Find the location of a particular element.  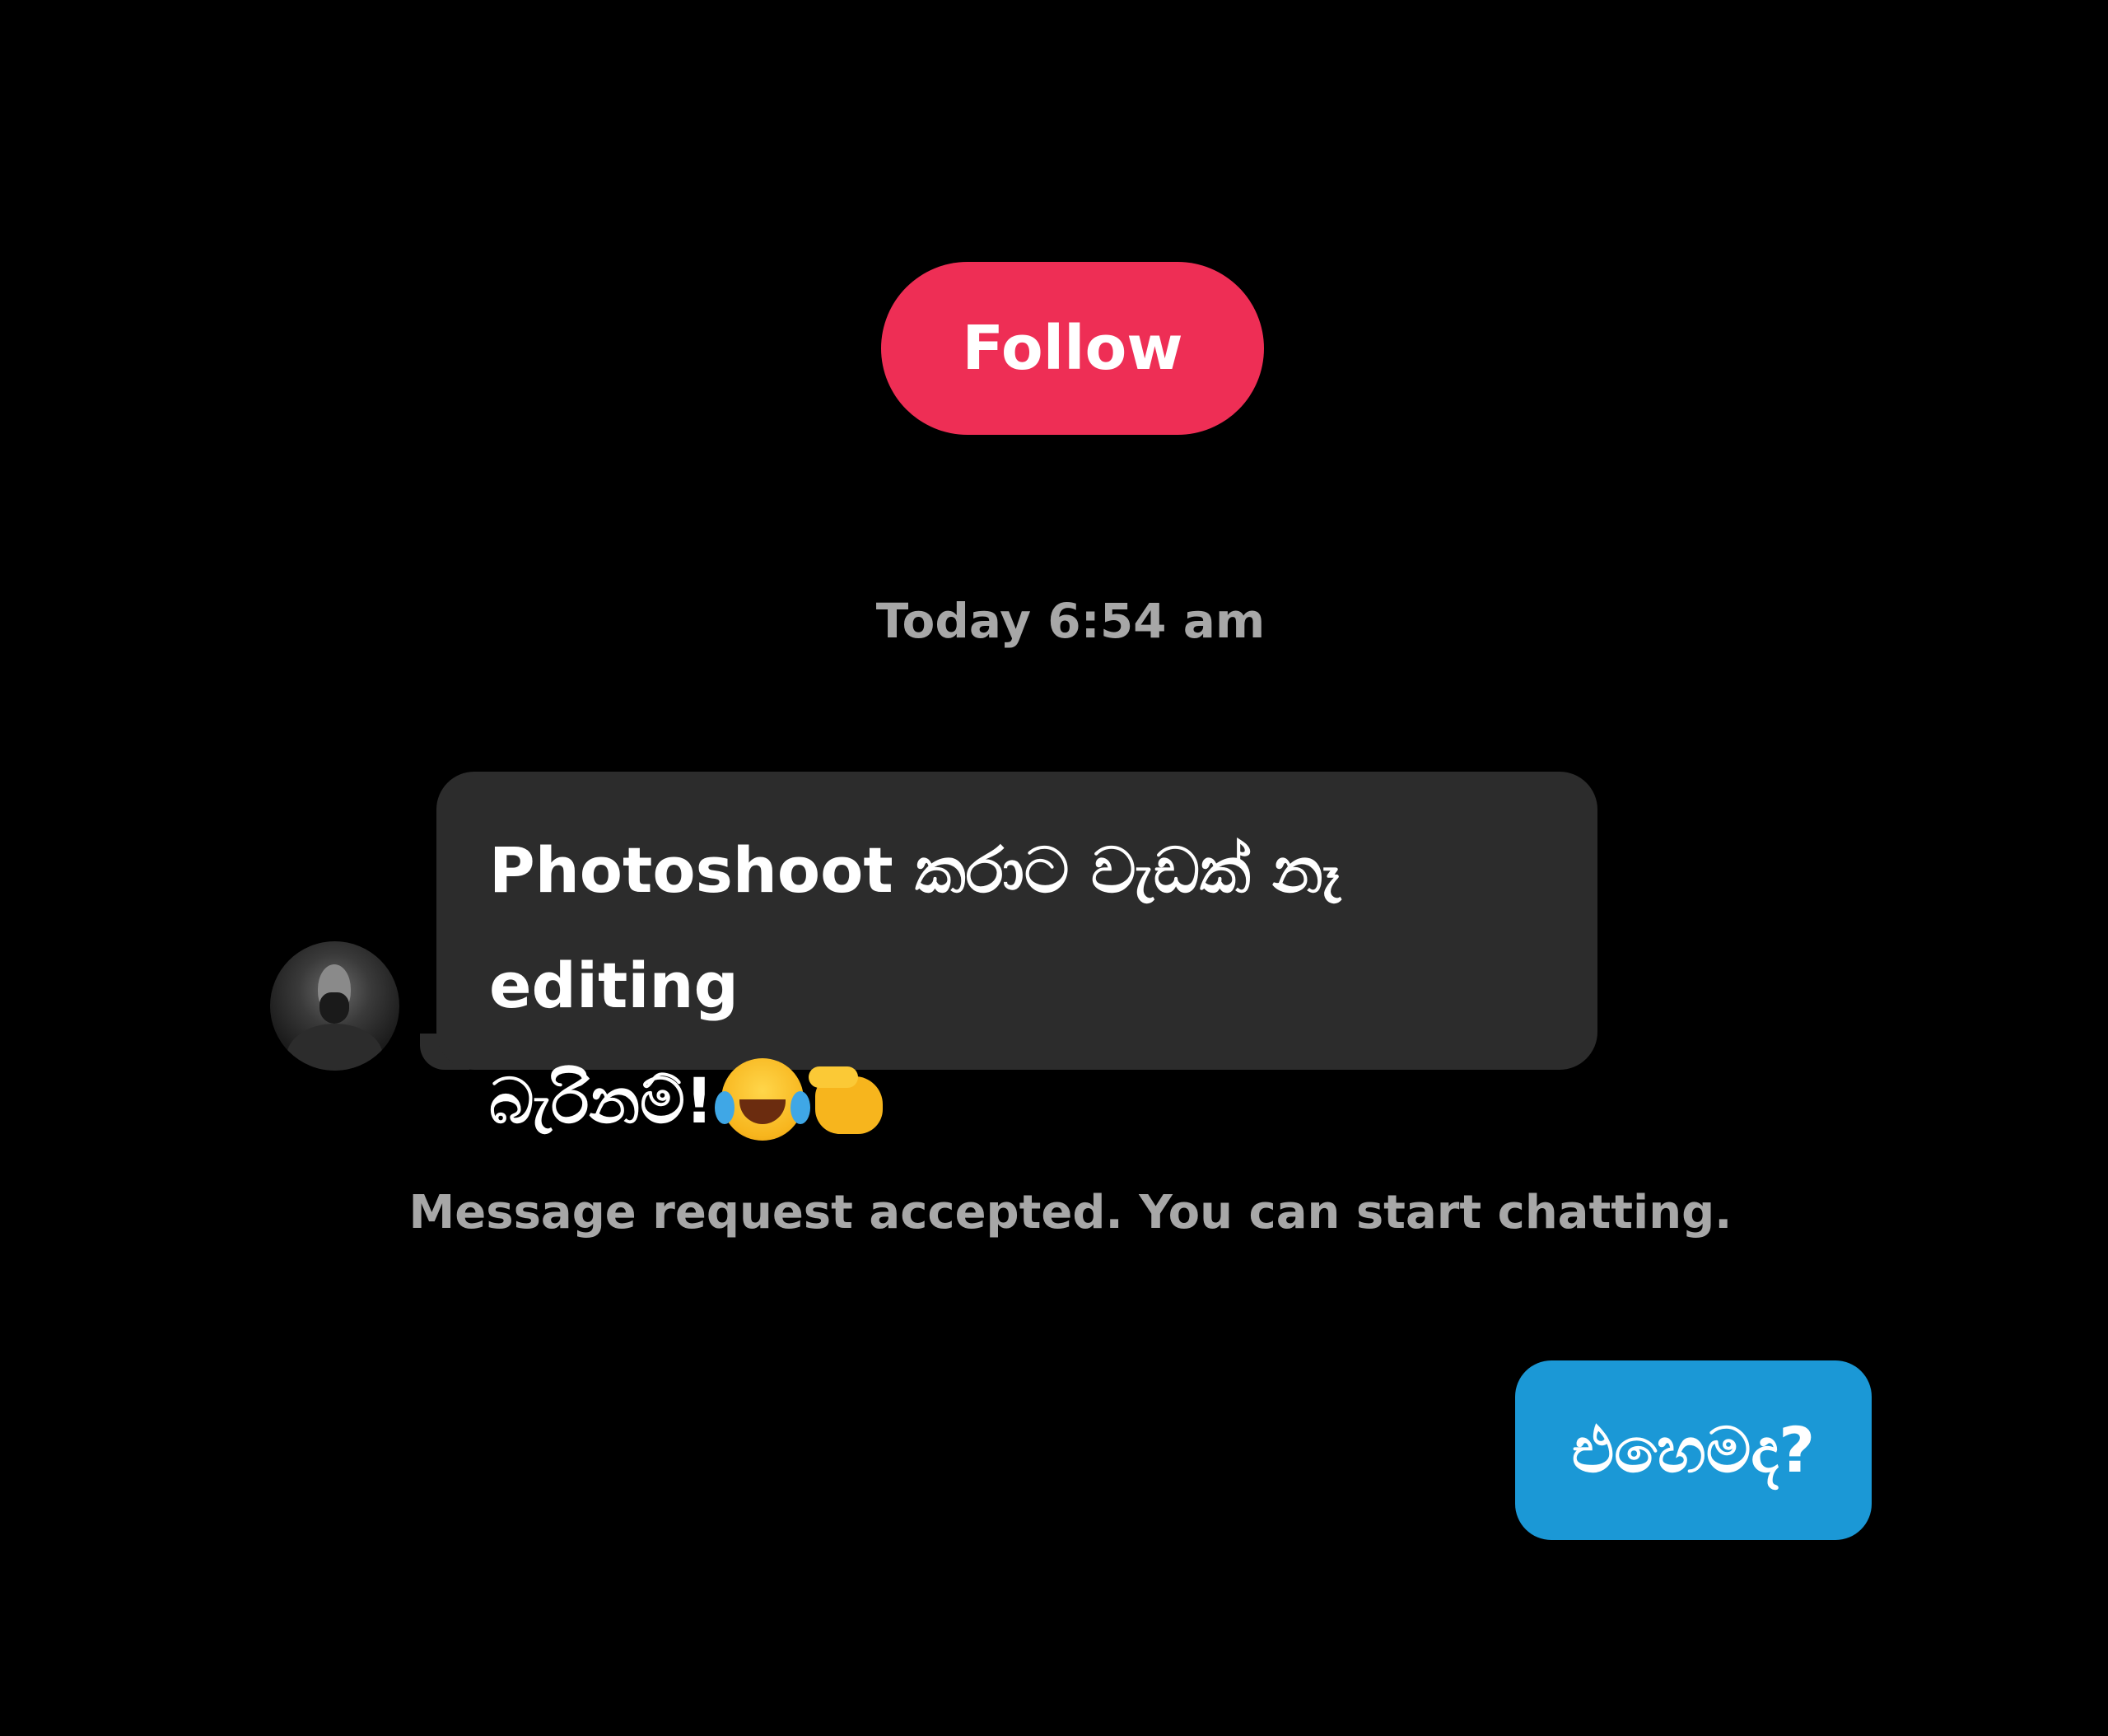

outgoing-message-bubble: එහෙමද? is located at coordinates (1693, 1450).